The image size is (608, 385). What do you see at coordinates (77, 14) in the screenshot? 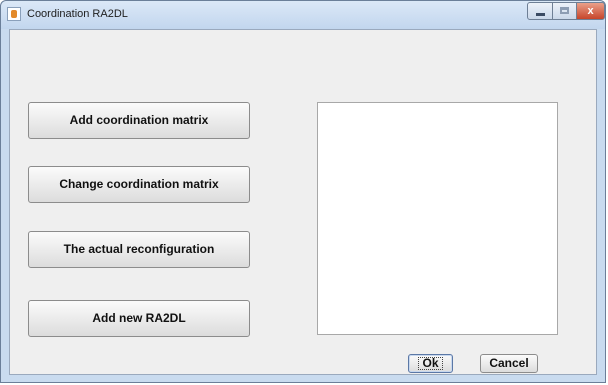
I see `window-title: Coordination RA2DL` at bounding box center [77, 14].